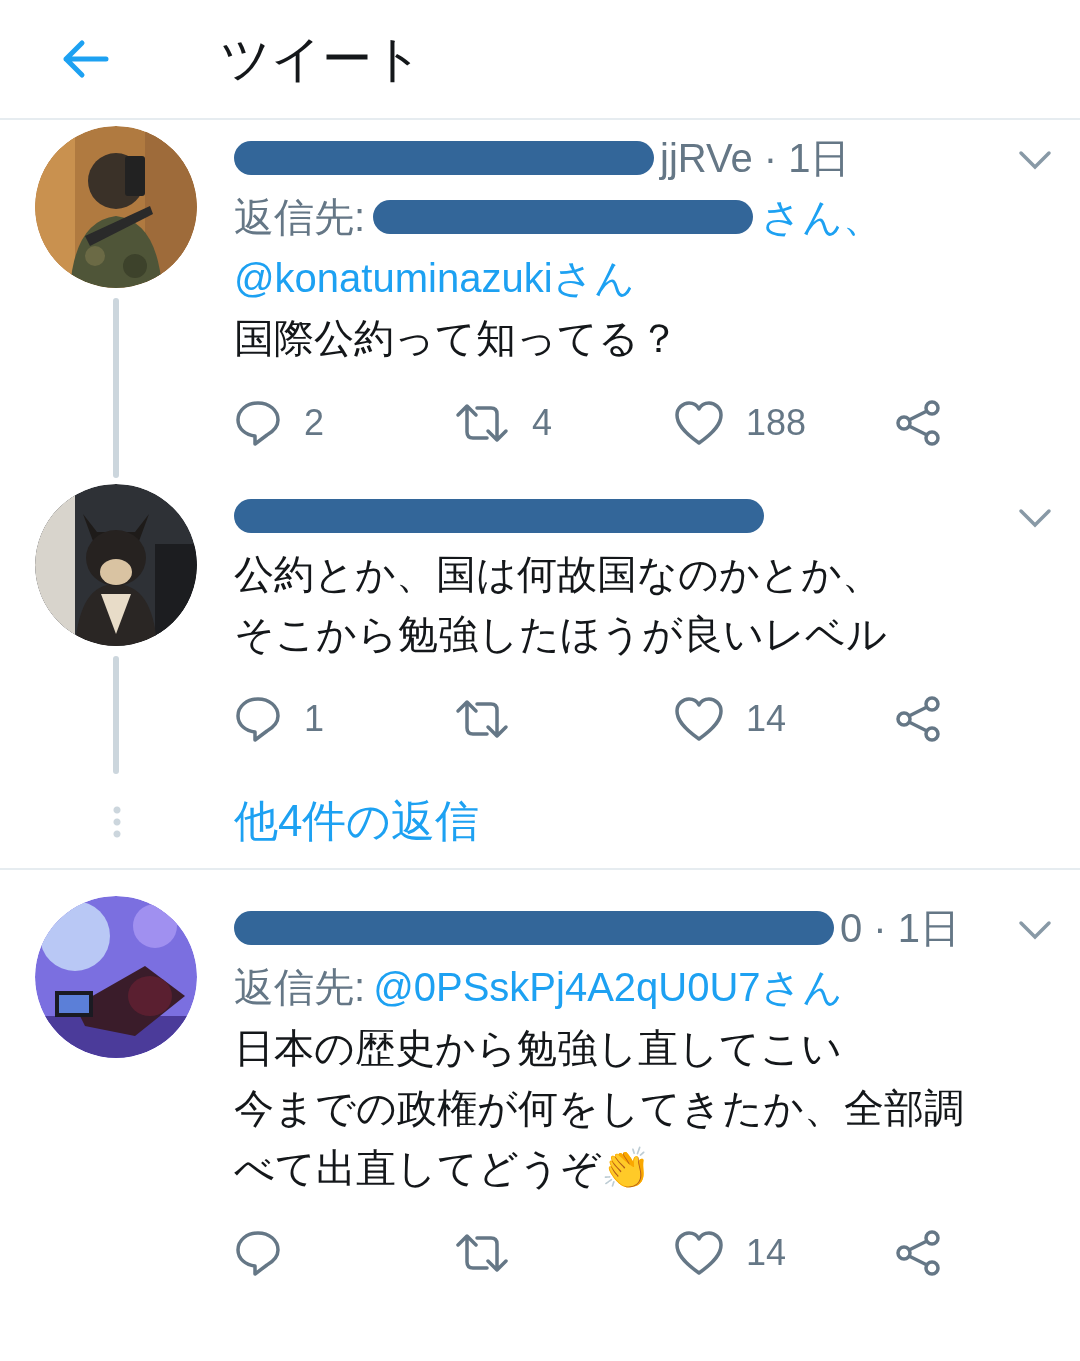 The image size is (1080, 1361). I want to click on mention-link: @konatuminazukiさん, so click(434, 278).